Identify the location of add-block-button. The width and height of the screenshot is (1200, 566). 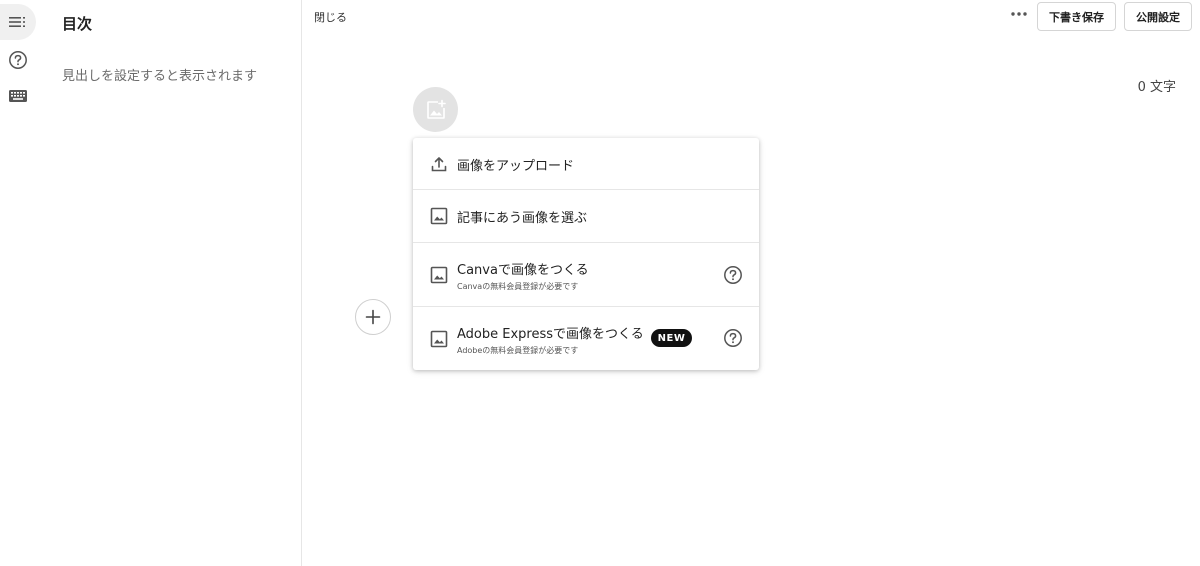
(373, 317).